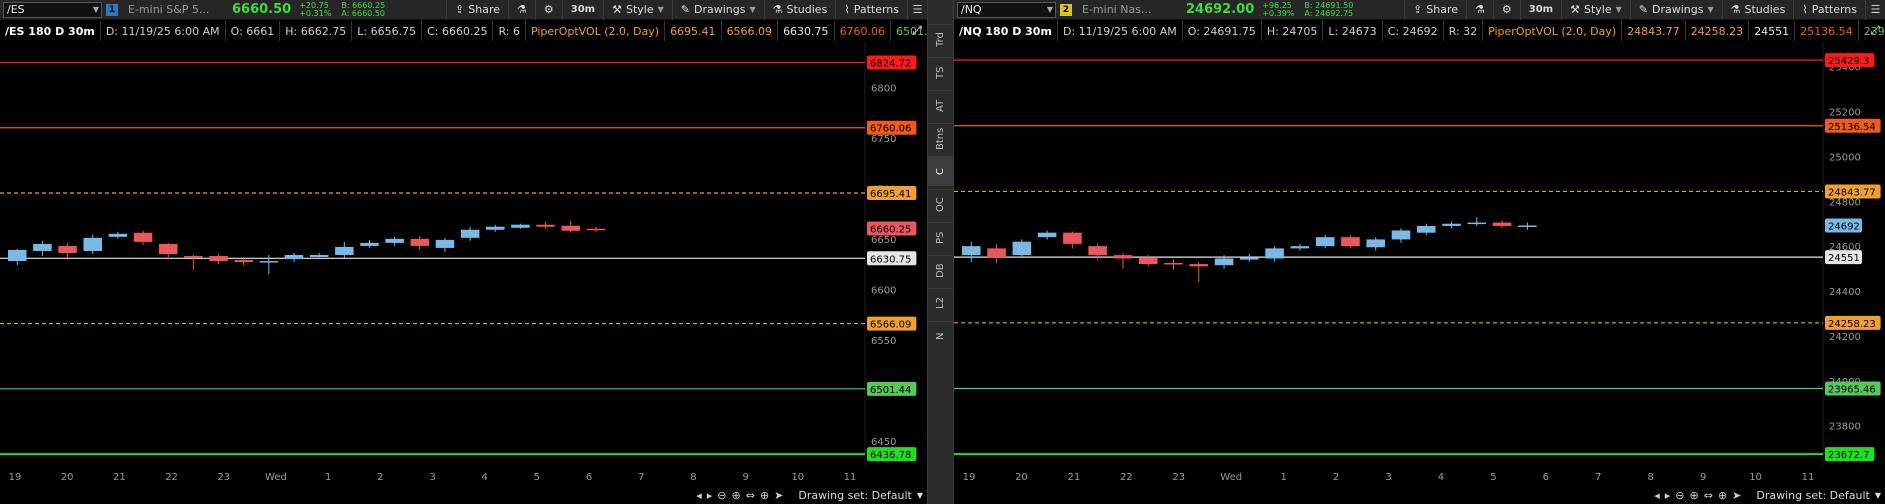 Image resolution: width=1885 pixels, height=504 pixels. I want to click on side-tab-btns: Btns, so click(940, 138).